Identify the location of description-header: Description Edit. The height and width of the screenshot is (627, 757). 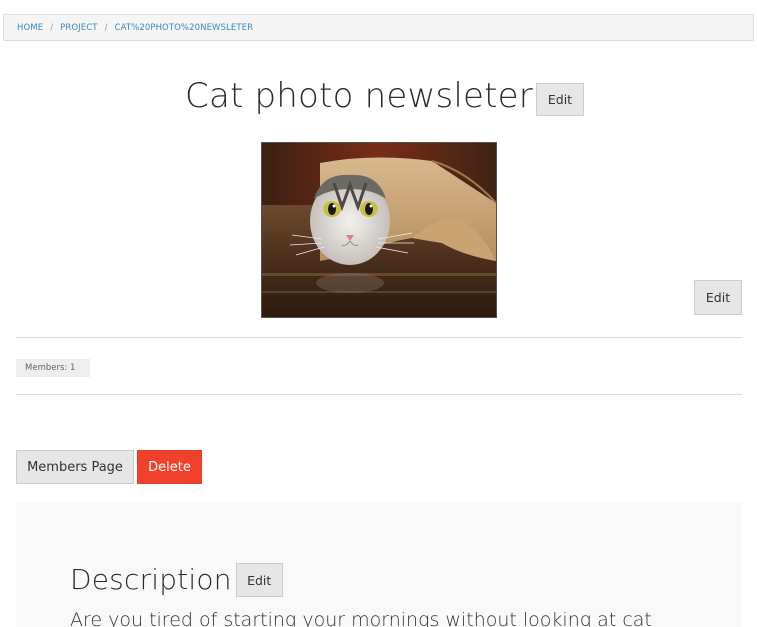
(176, 580).